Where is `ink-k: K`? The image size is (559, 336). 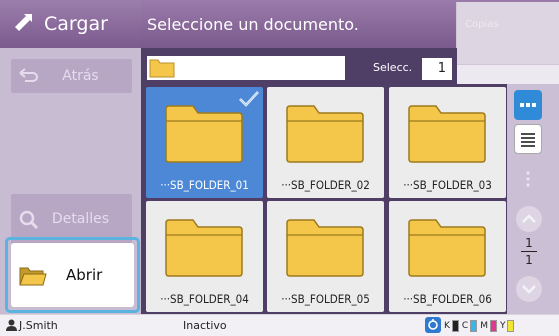
ink-k: K is located at coordinates (451, 326).